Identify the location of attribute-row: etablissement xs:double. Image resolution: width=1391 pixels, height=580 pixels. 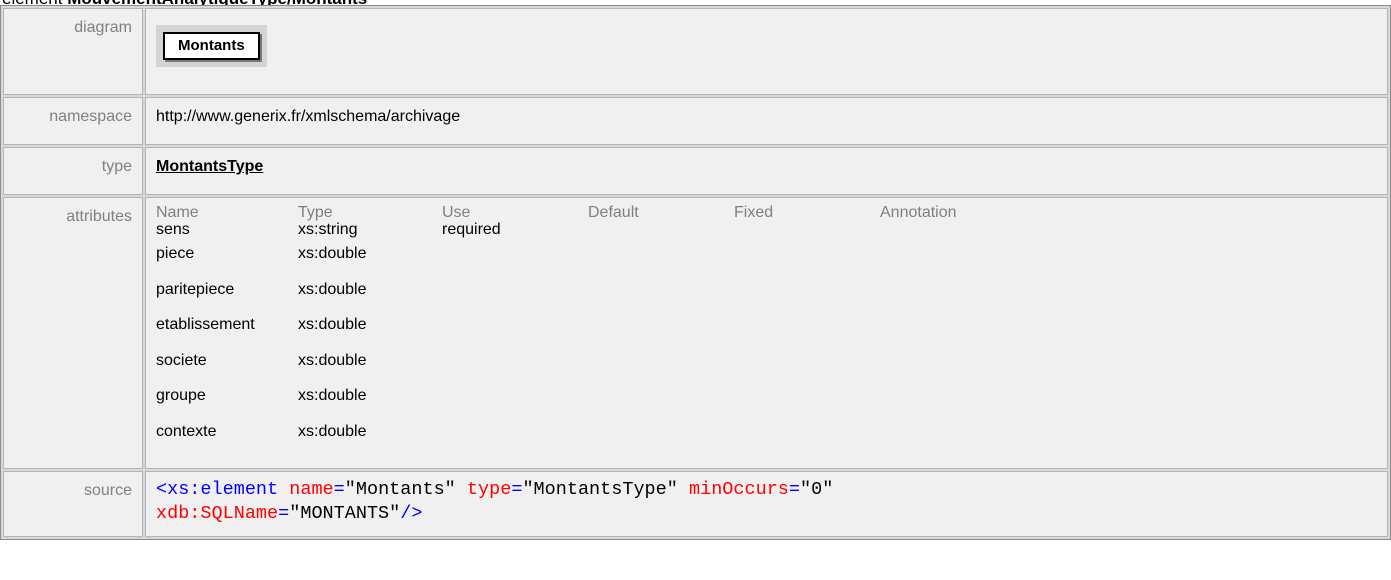
(563, 334).